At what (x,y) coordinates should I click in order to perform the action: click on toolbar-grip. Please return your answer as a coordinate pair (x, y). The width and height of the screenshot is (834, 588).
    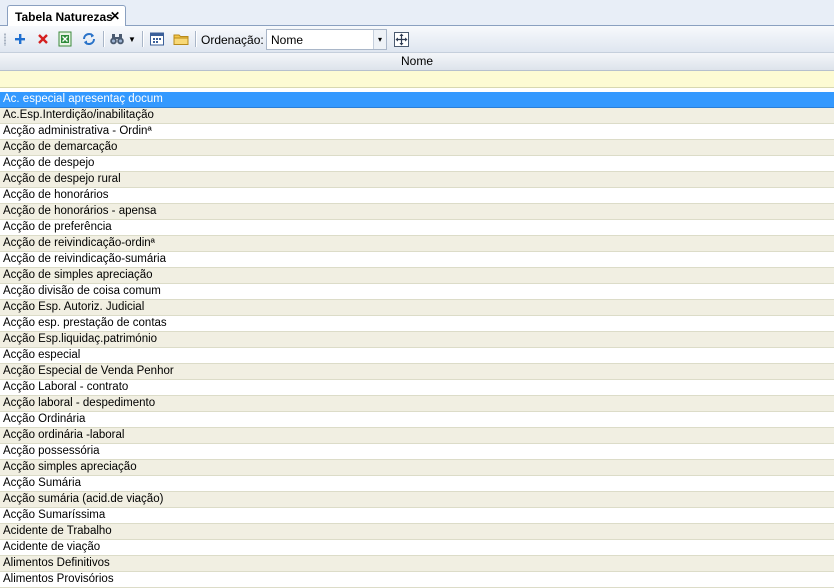
    Looking at the image, I should click on (5, 39).